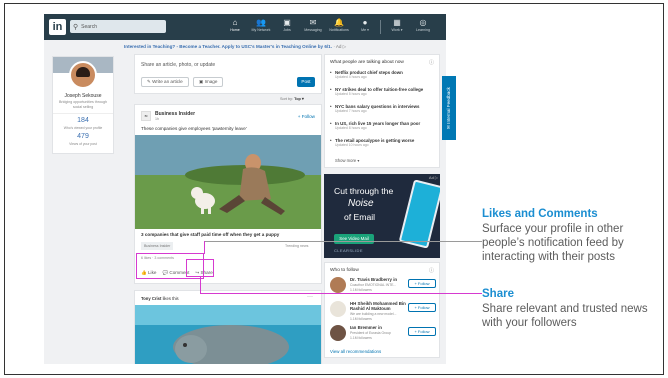 The width and height of the screenshot is (668, 378). What do you see at coordinates (306, 82) in the screenshot?
I see `post-button: Post` at bounding box center [306, 82].